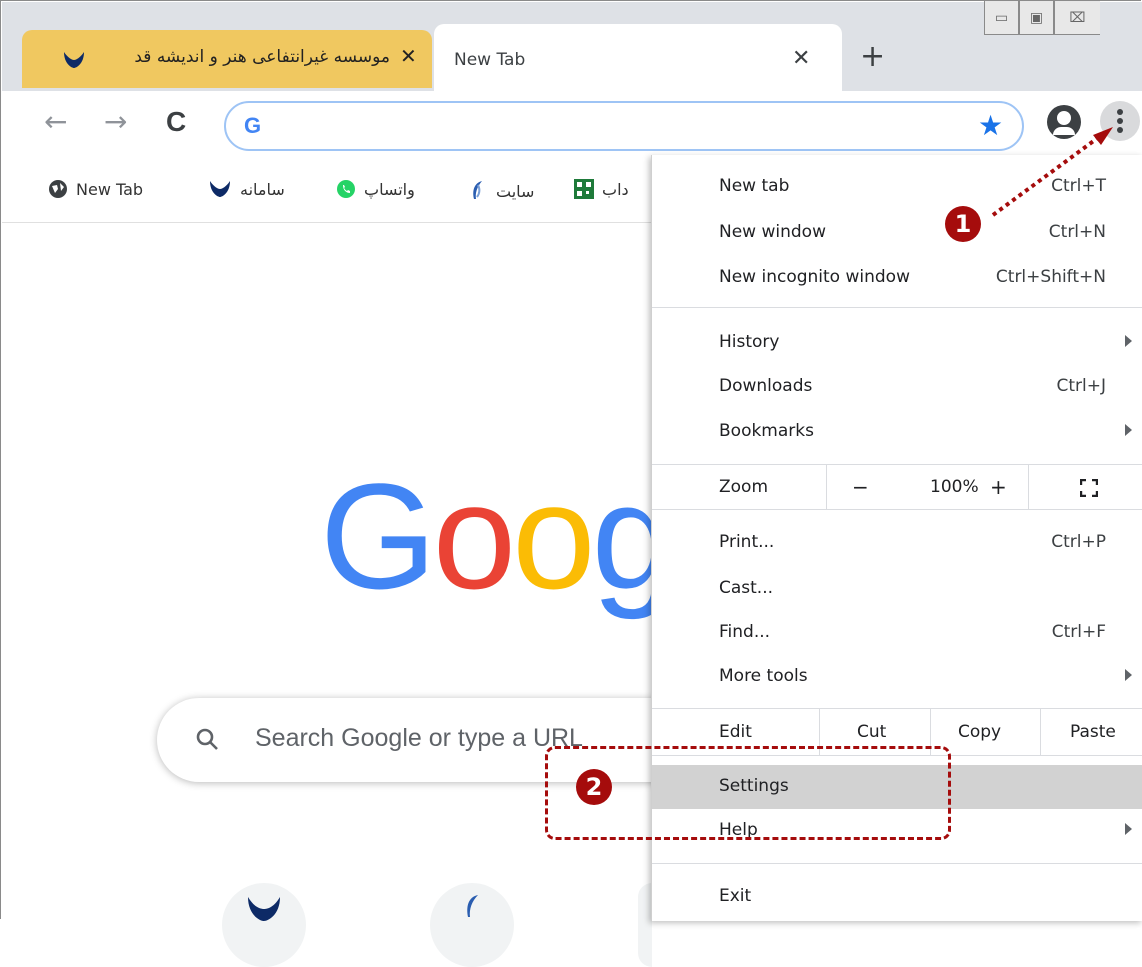 The height and width of the screenshot is (967, 1142). Describe the element at coordinates (897, 187) in the screenshot. I see `menu-item-new-tab: New tab Ctrl+T` at that location.